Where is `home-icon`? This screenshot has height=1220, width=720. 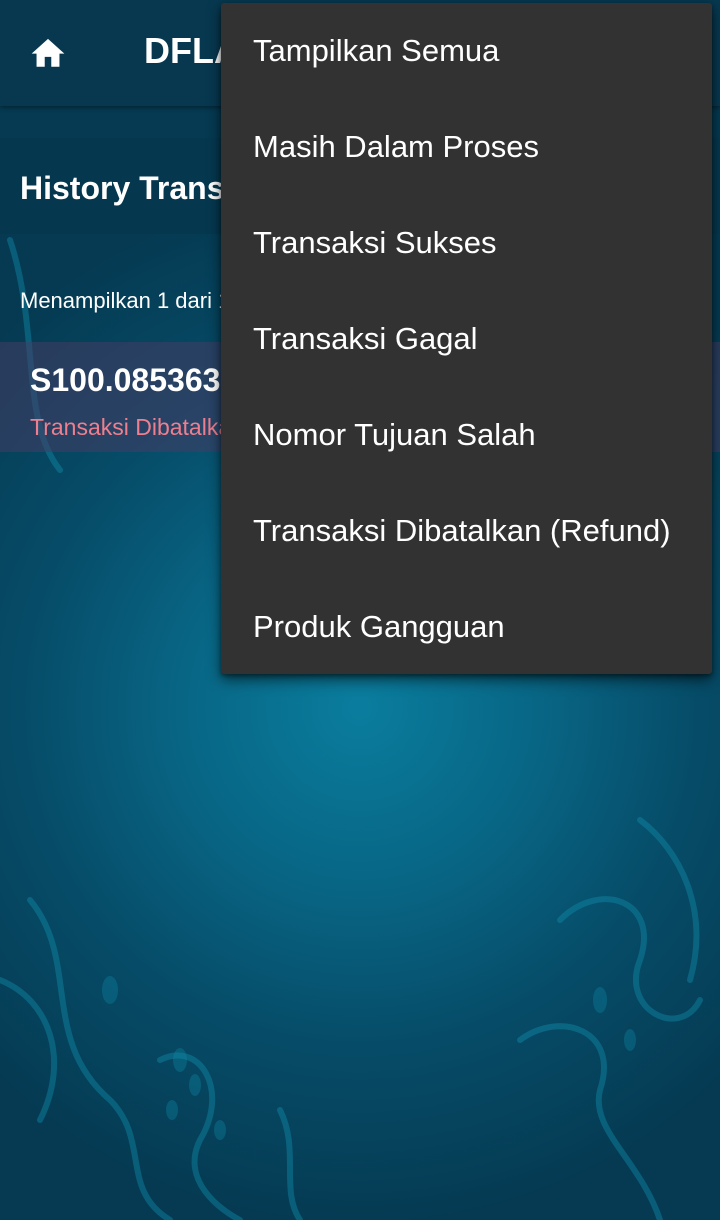 home-icon is located at coordinates (48, 52).